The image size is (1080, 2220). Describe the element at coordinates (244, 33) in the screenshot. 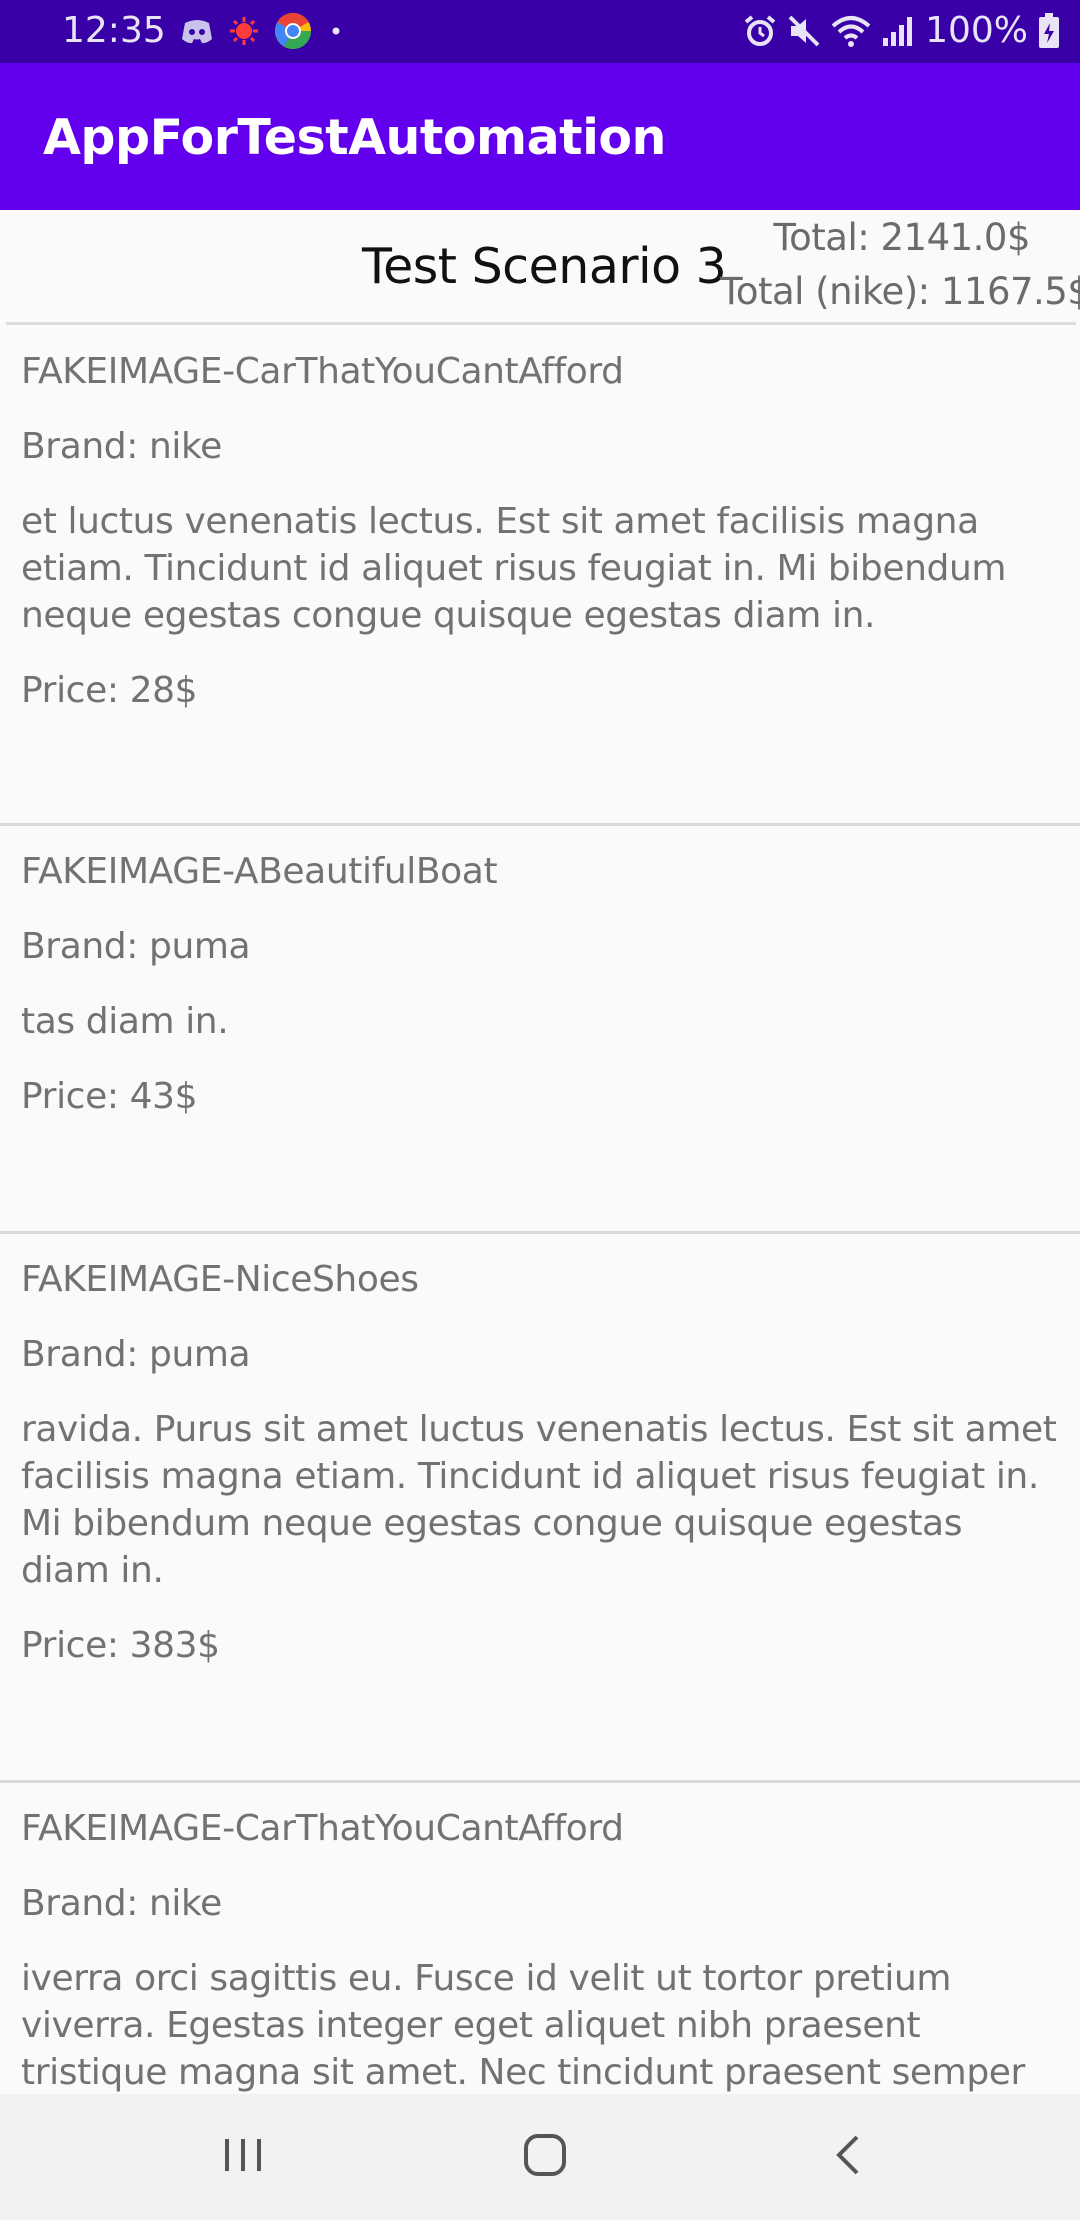

I see `bug-icon` at that location.